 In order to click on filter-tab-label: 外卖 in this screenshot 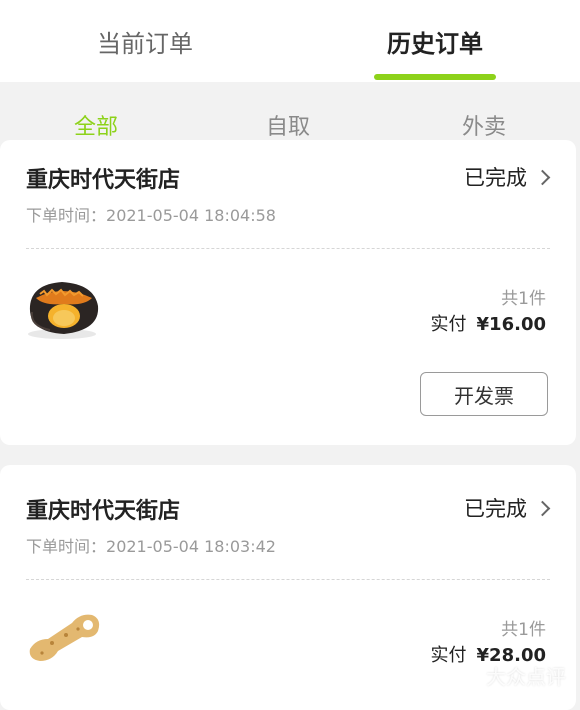, I will do `click(483, 127)`.